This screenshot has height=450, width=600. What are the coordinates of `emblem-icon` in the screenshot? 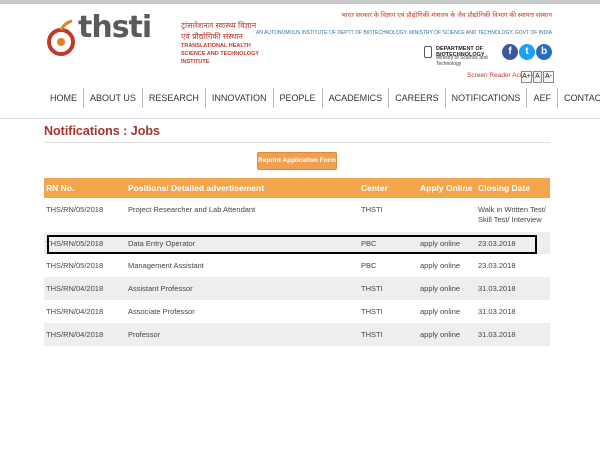 It's located at (428, 52).